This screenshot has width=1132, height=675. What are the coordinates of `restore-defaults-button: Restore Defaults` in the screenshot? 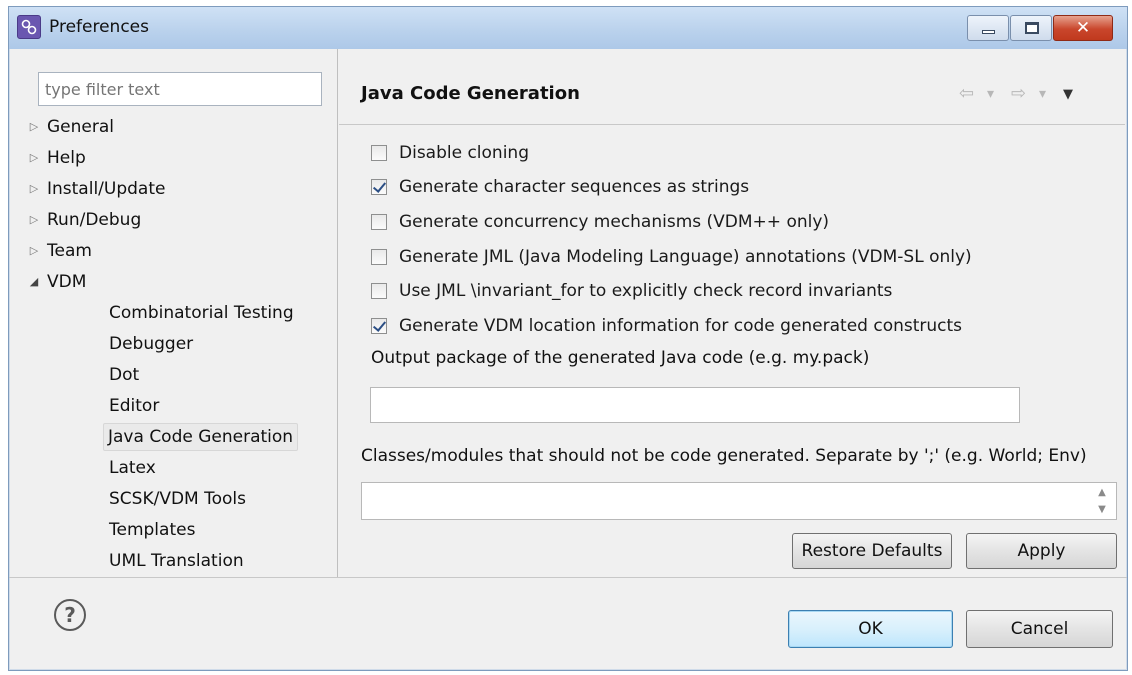 It's located at (872, 551).